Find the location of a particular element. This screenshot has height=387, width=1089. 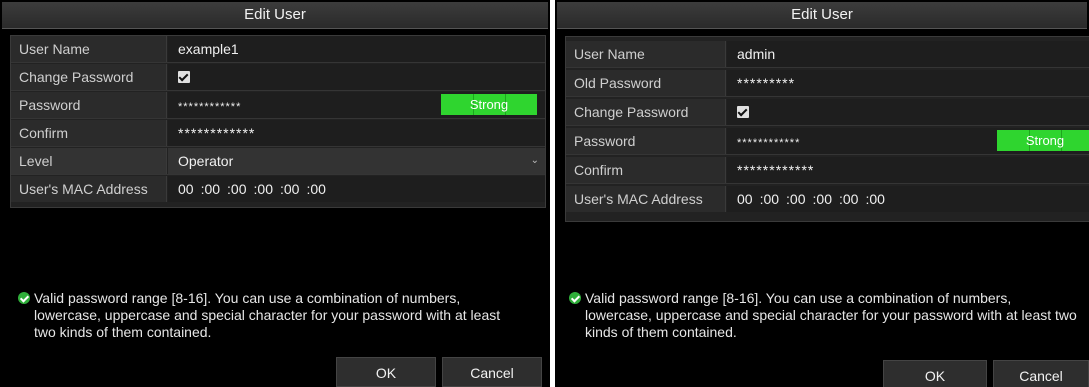

level-value: Operator is located at coordinates (206, 161).